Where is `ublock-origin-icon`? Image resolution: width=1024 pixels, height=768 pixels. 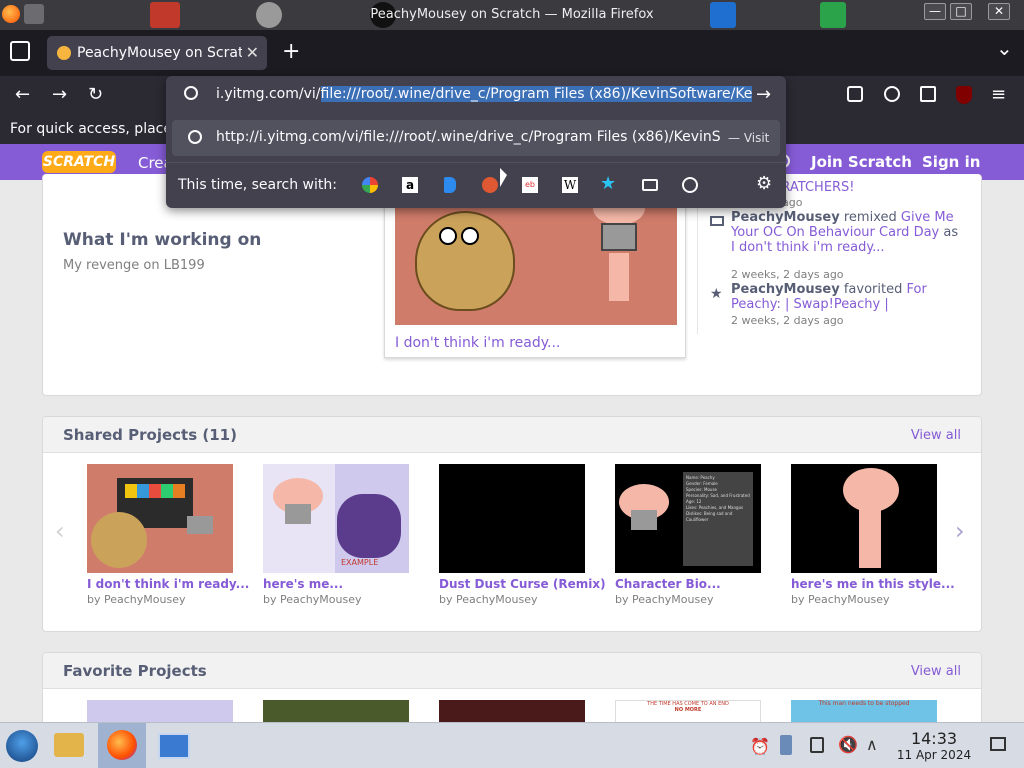 ublock-origin-icon is located at coordinates (964, 95).